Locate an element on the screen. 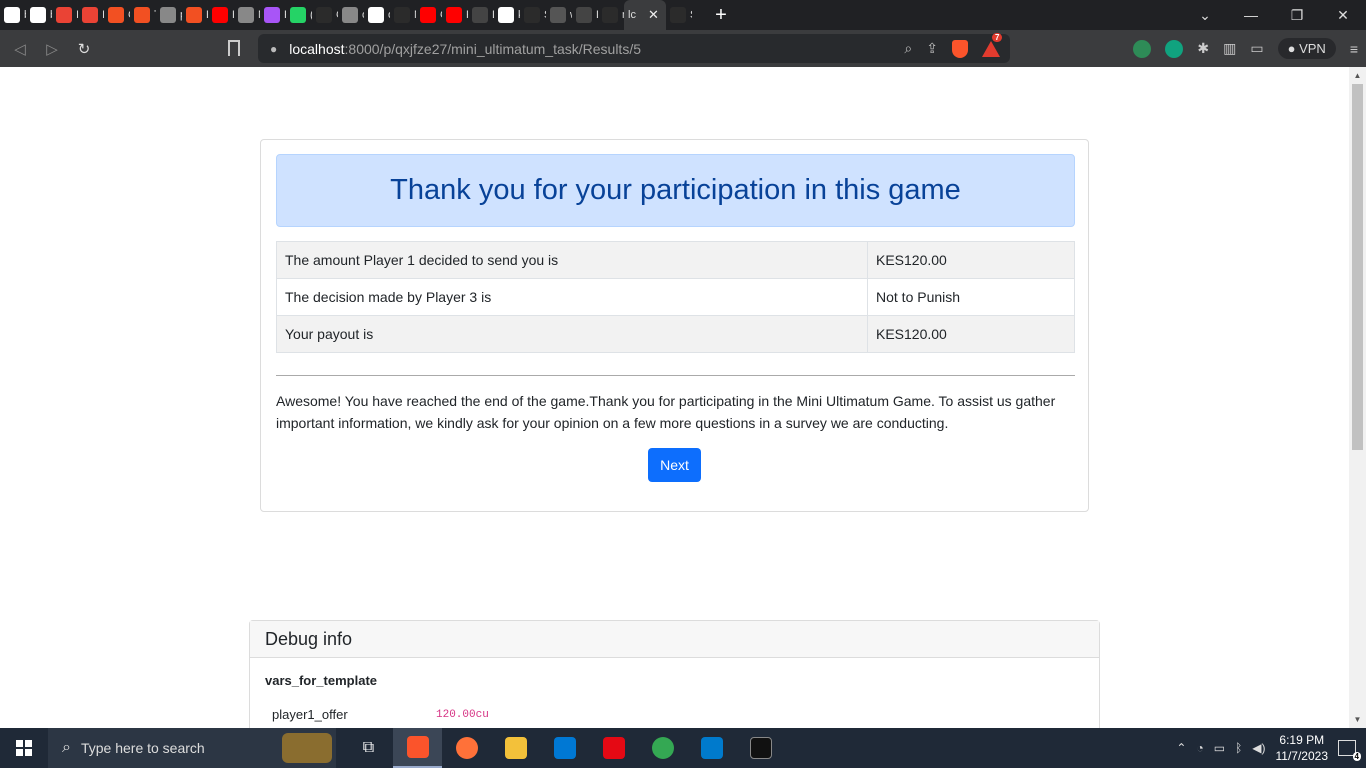  scroll-up-icon: ▲ is located at coordinates (1357, 75).